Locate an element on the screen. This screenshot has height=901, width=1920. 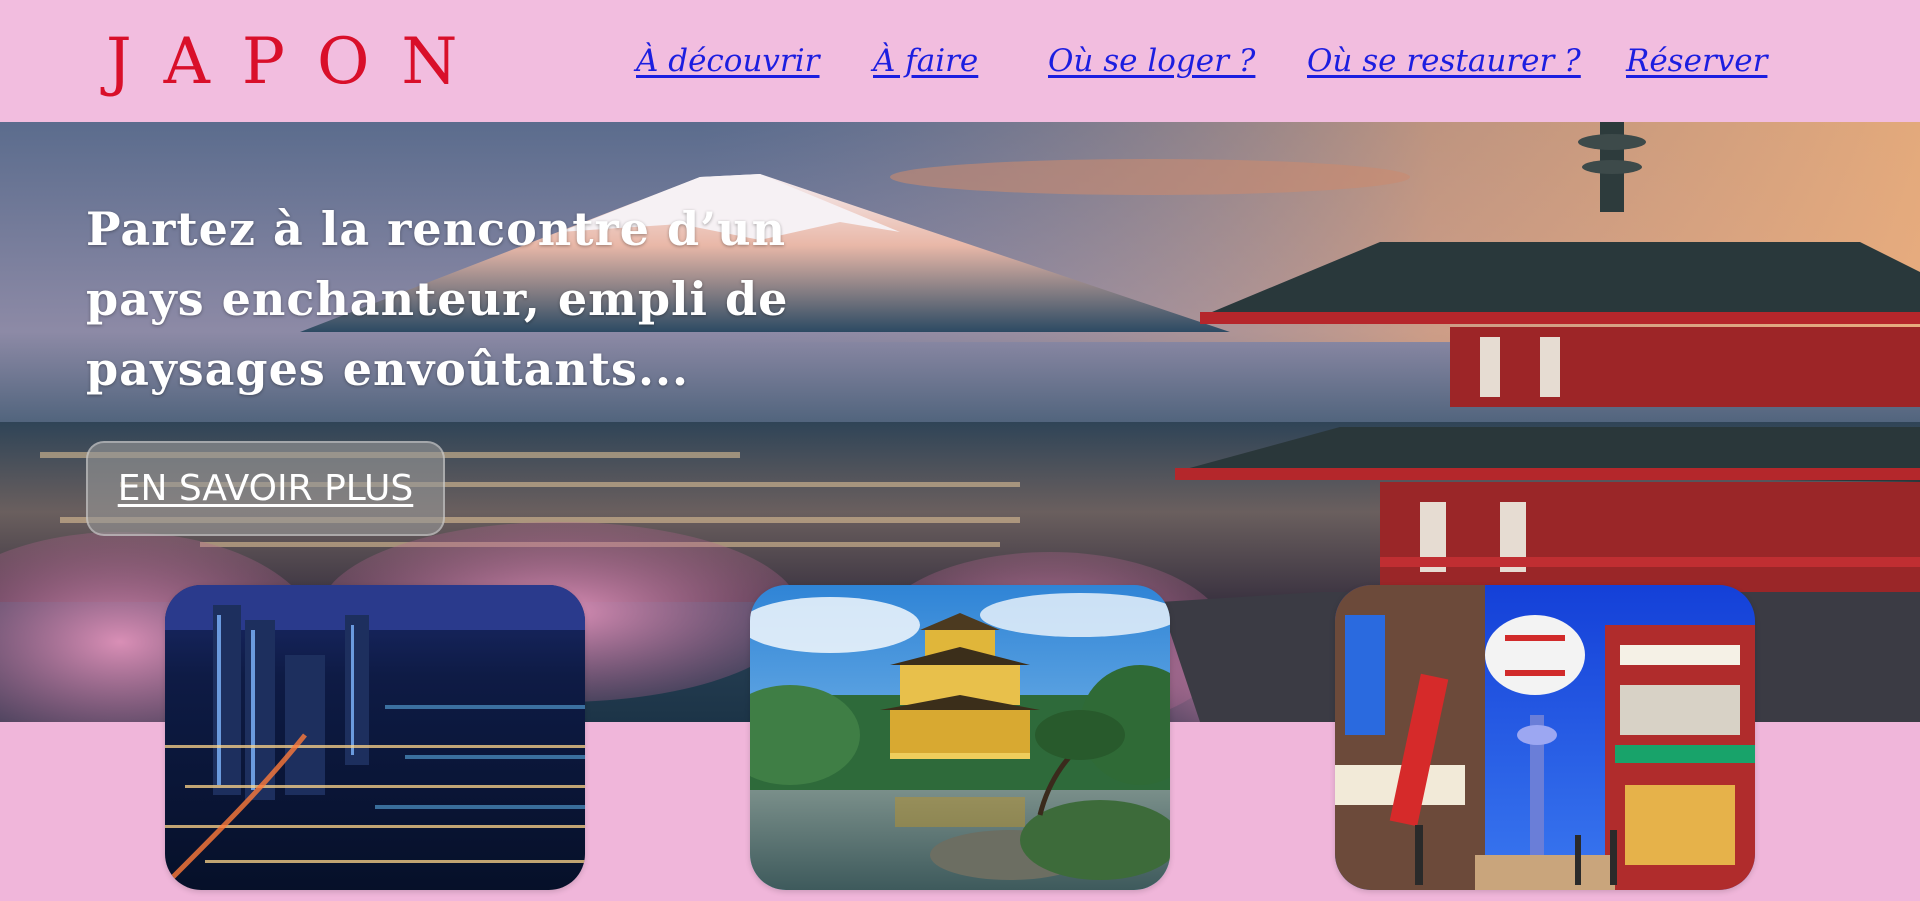
card-golden-pavilion is located at coordinates (960, 737).